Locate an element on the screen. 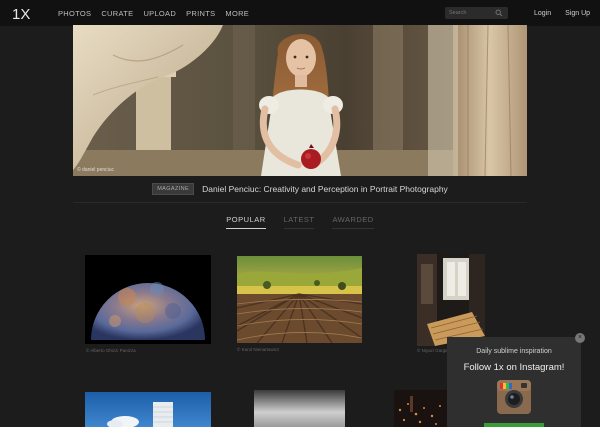 This screenshot has width=600, height=427. nav-item-curate: CURATE is located at coordinates (117, 13).